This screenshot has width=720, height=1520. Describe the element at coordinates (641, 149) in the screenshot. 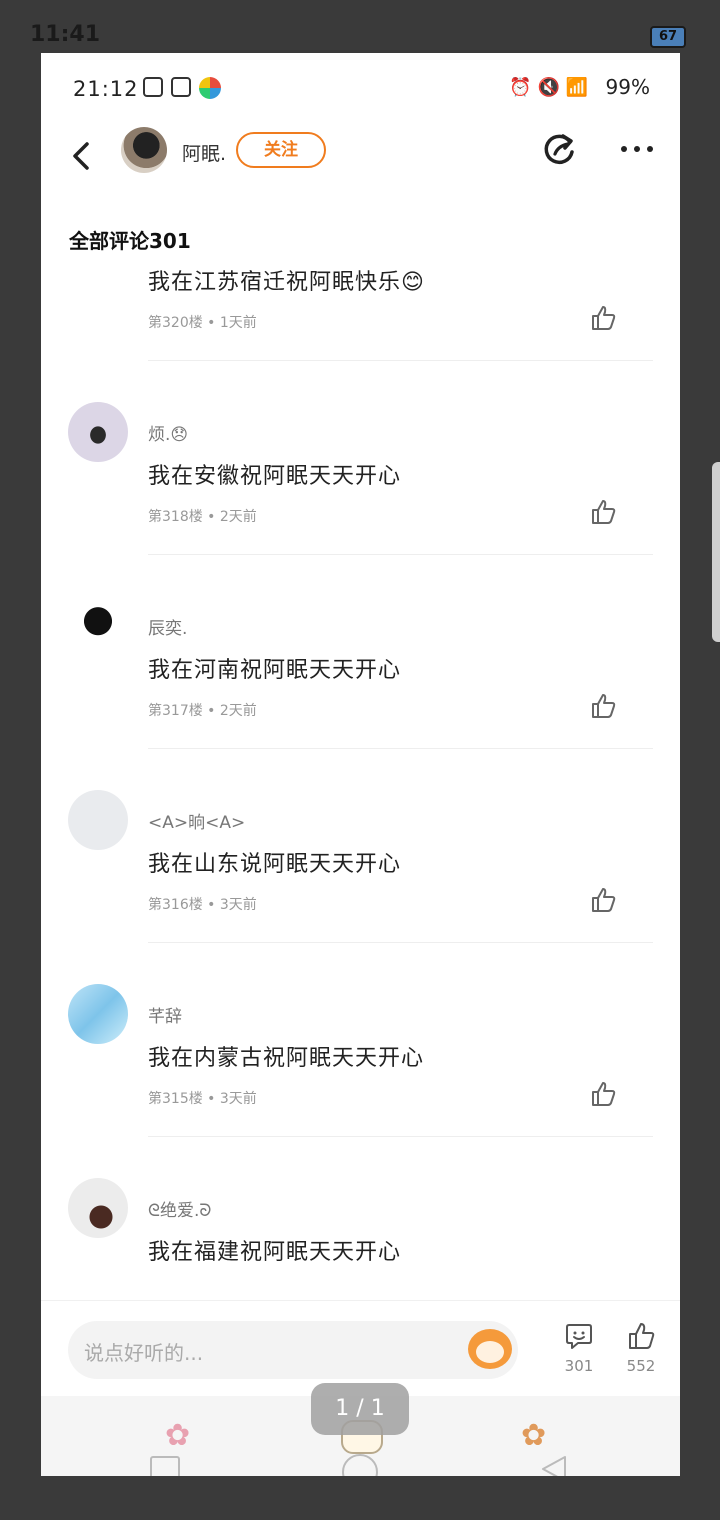

I see `more-options-button` at that location.